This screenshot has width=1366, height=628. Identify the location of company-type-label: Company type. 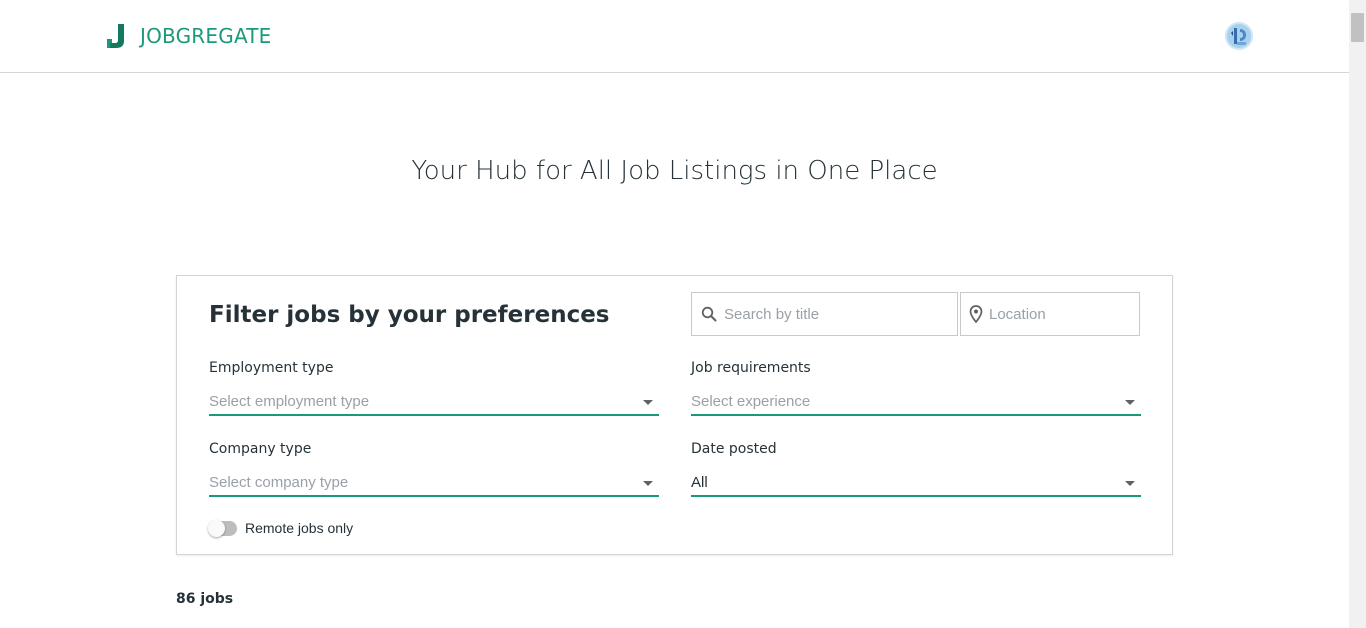
(260, 449).